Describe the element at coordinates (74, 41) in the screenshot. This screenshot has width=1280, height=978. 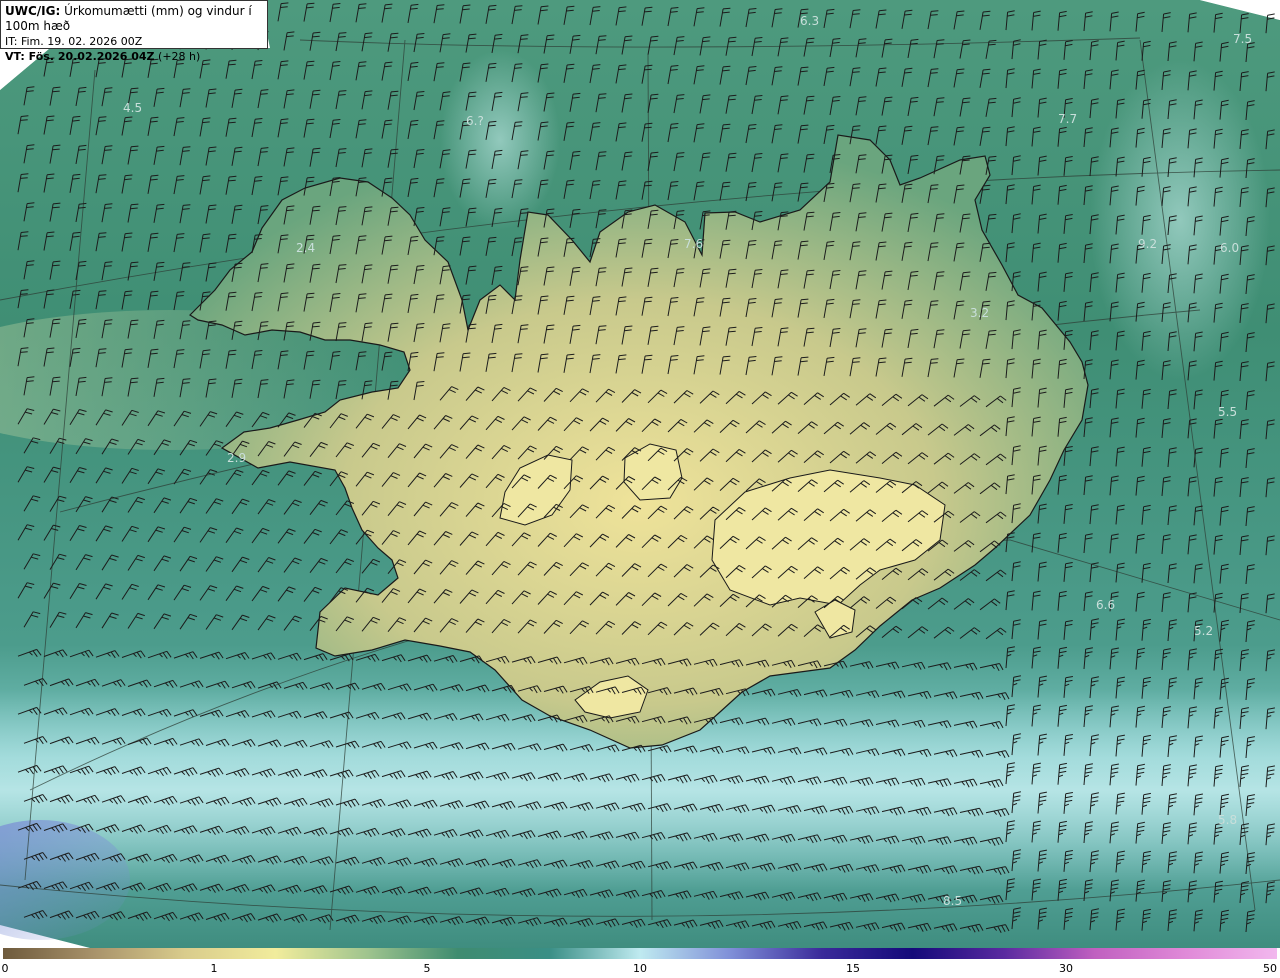
I see `init-time: IT: Fim. 19. 02. 2026 00Z` at that location.